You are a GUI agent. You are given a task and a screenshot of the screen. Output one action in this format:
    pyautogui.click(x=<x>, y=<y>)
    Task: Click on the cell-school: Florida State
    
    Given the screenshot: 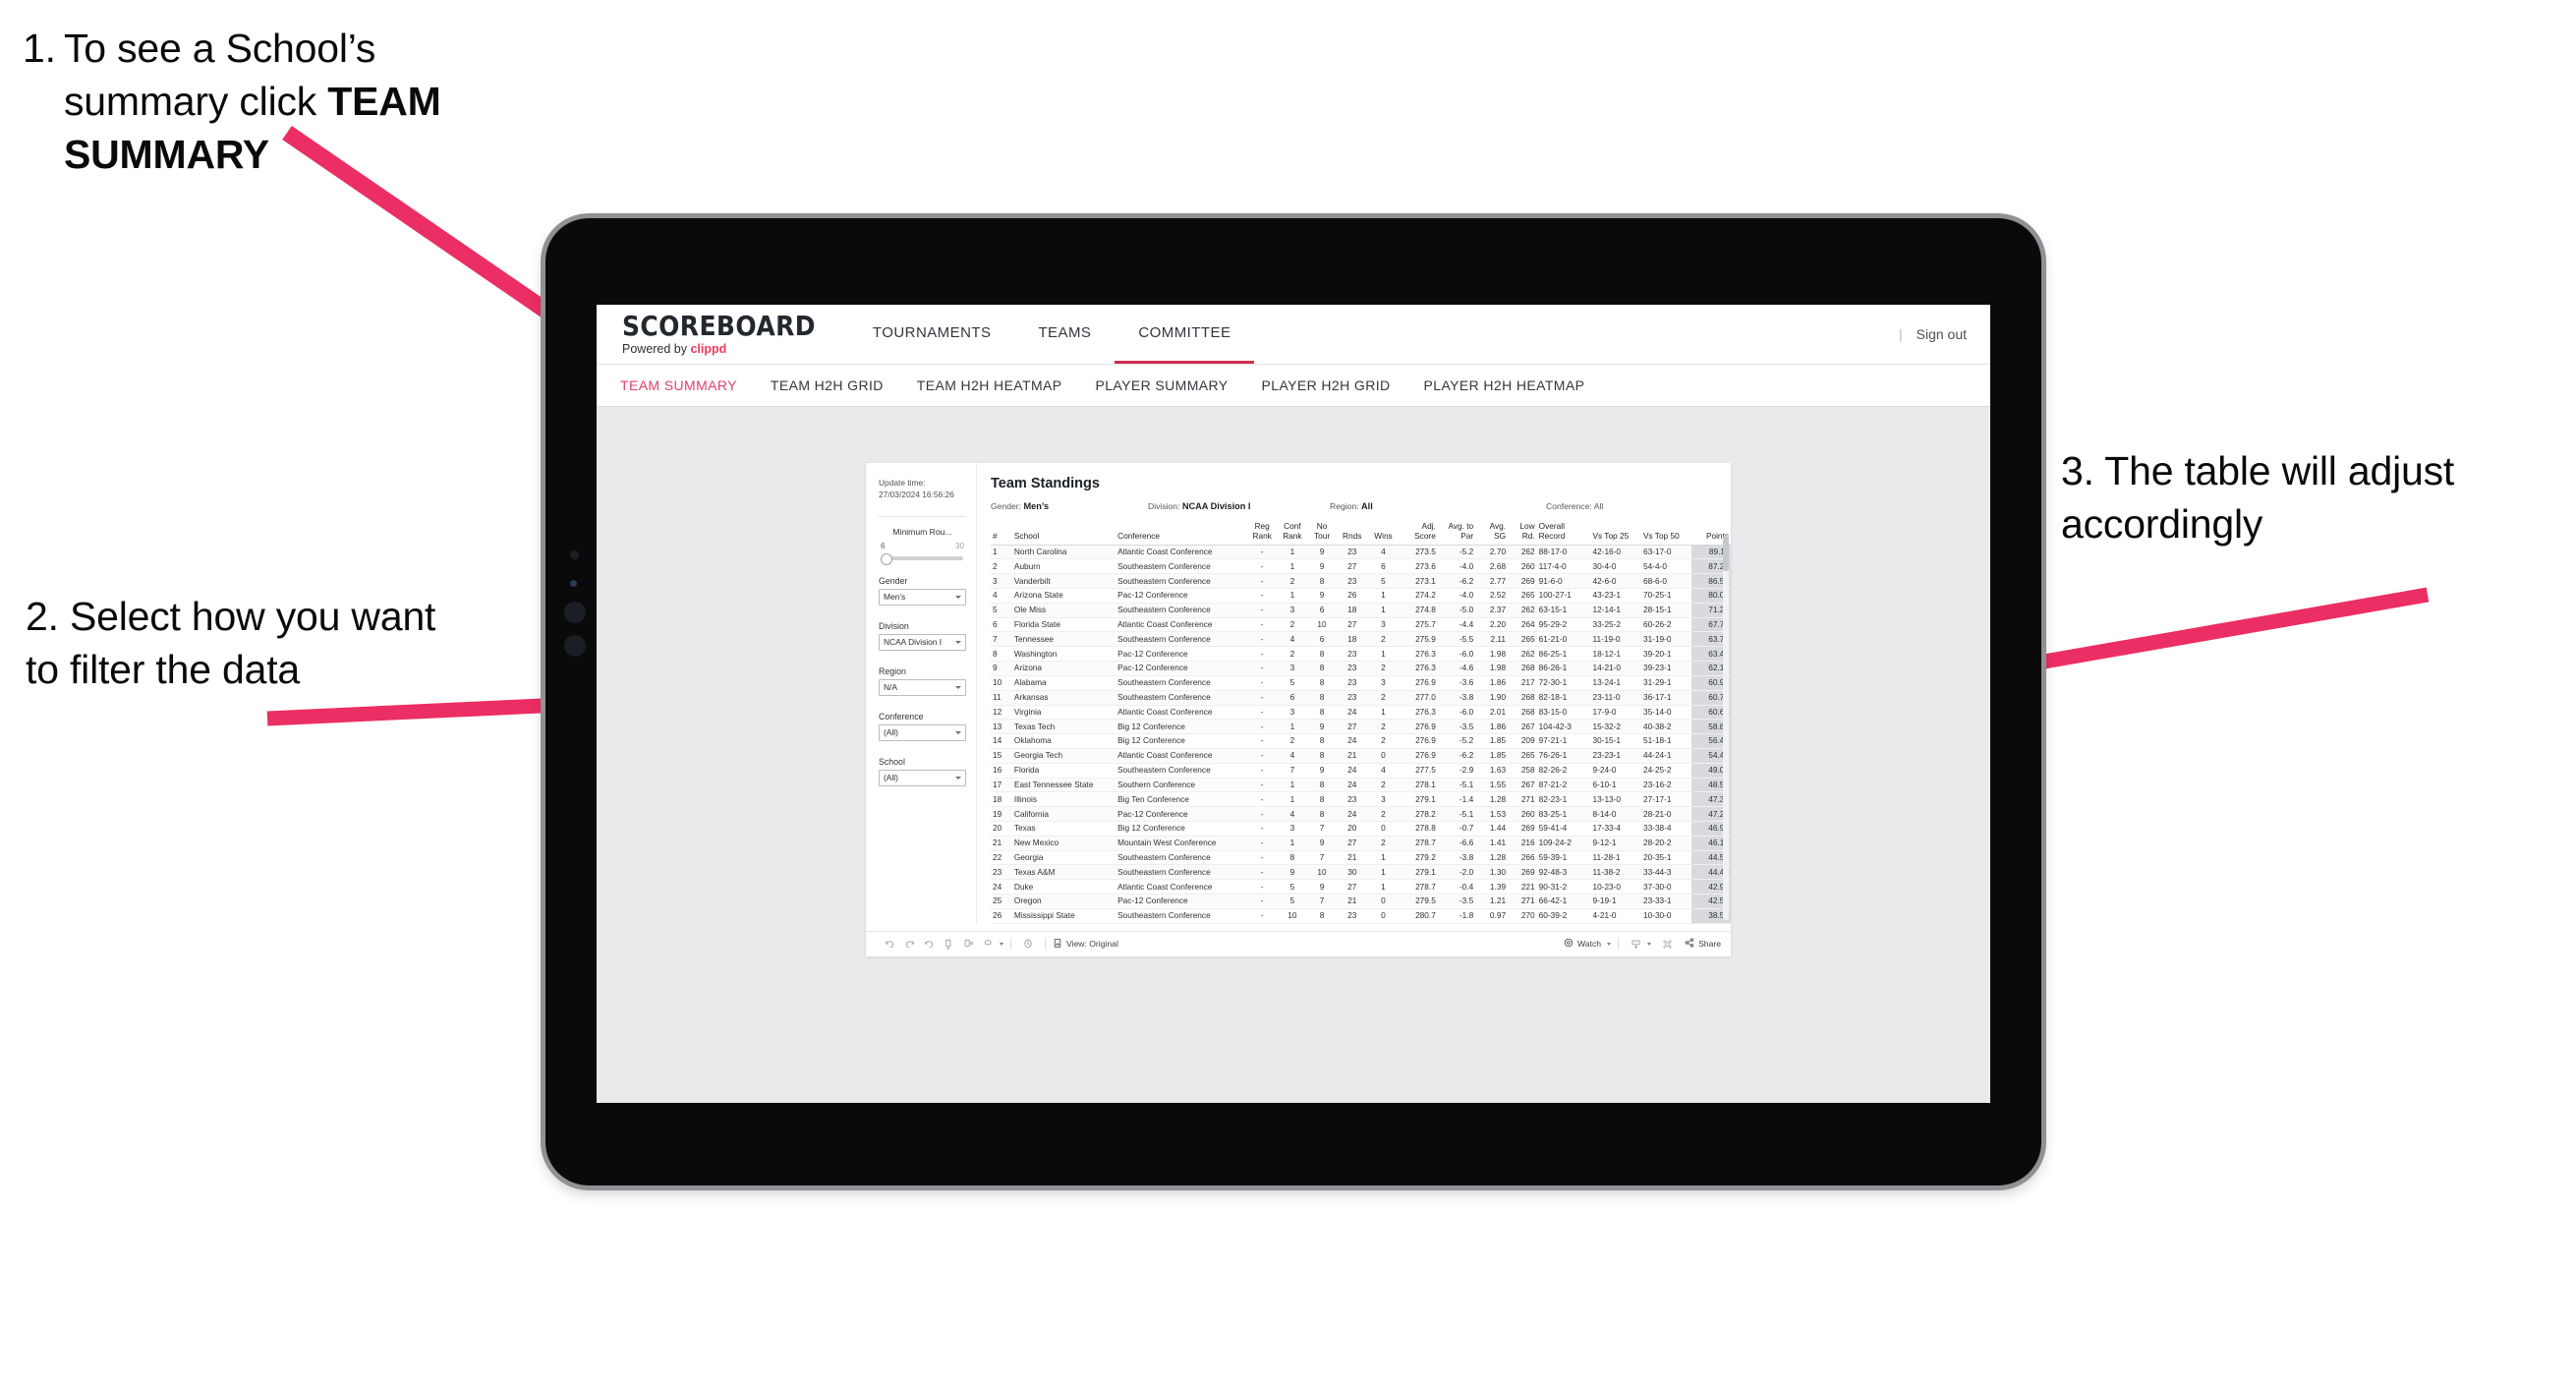 What is the action you would take?
    pyautogui.click(x=1063, y=625)
    